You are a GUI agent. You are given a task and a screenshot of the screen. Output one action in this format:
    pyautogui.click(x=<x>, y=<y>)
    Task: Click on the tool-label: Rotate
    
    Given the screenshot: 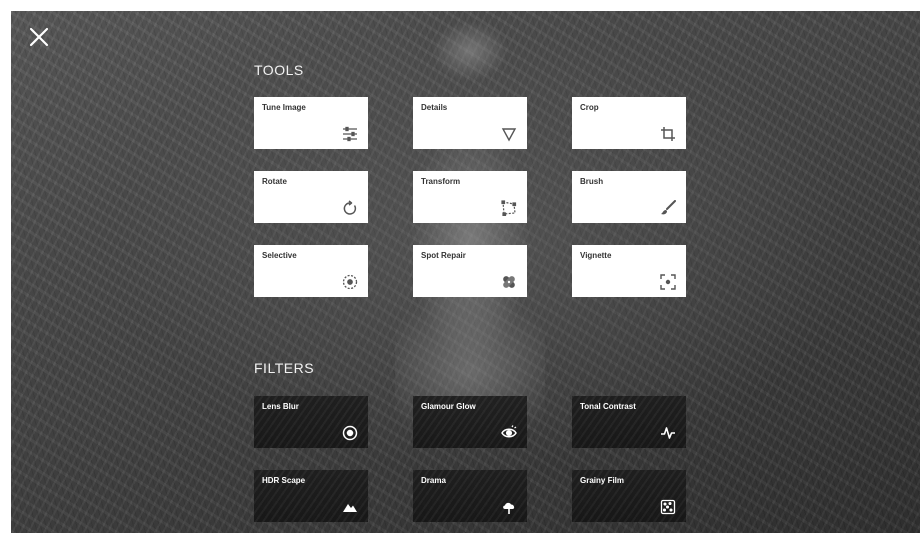 What is the action you would take?
    pyautogui.click(x=274, y=181)
    